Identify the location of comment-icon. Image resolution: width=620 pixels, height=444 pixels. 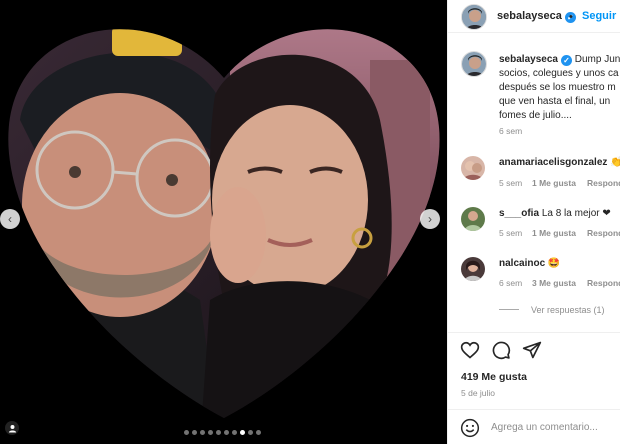
(501, 350).